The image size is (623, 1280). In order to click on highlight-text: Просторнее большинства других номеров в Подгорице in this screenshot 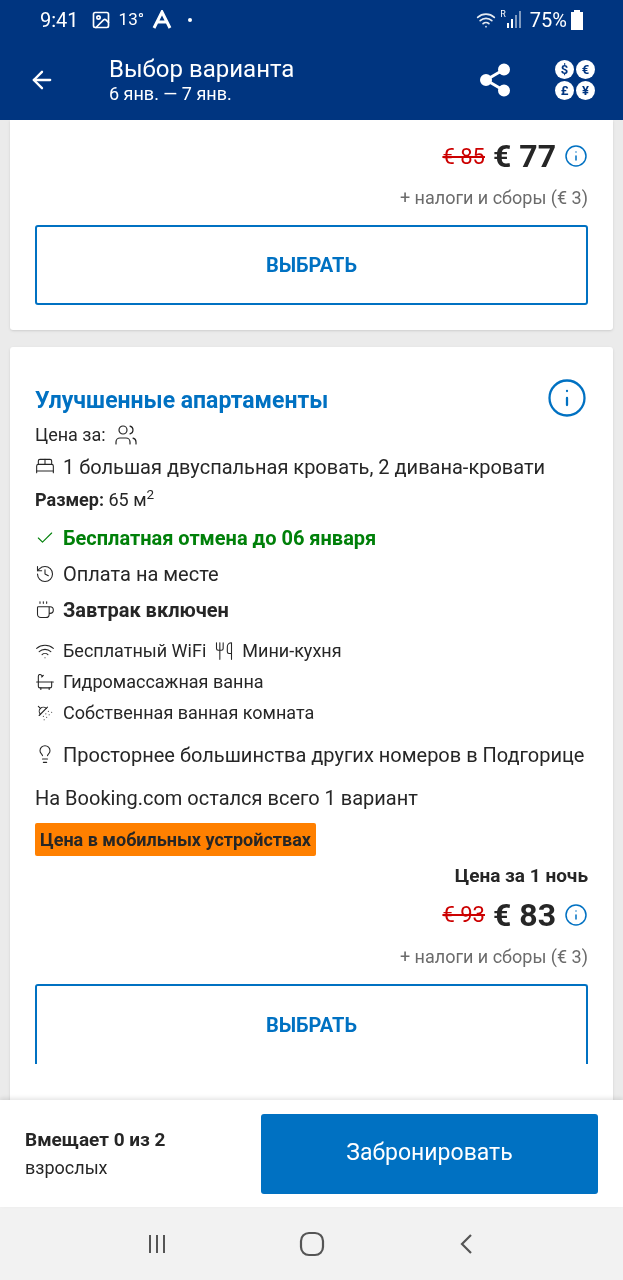, I will do `click(324, 755)`.